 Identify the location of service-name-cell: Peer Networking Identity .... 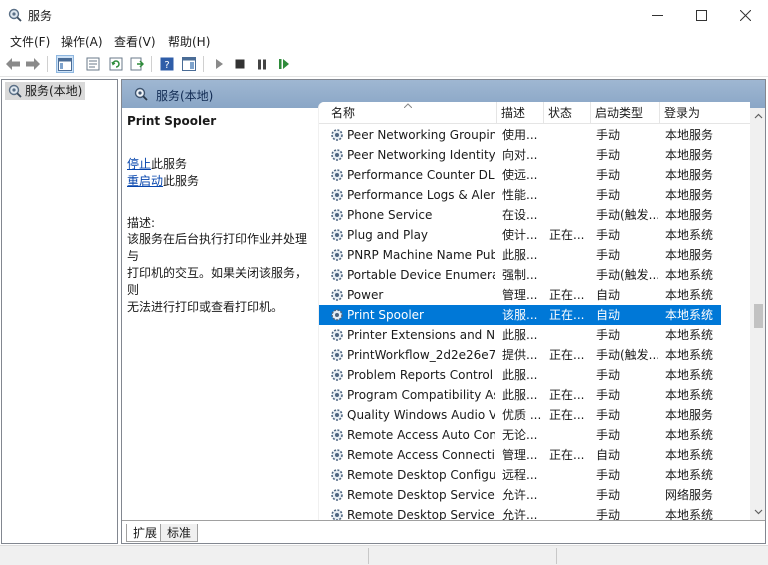
(421, 155).